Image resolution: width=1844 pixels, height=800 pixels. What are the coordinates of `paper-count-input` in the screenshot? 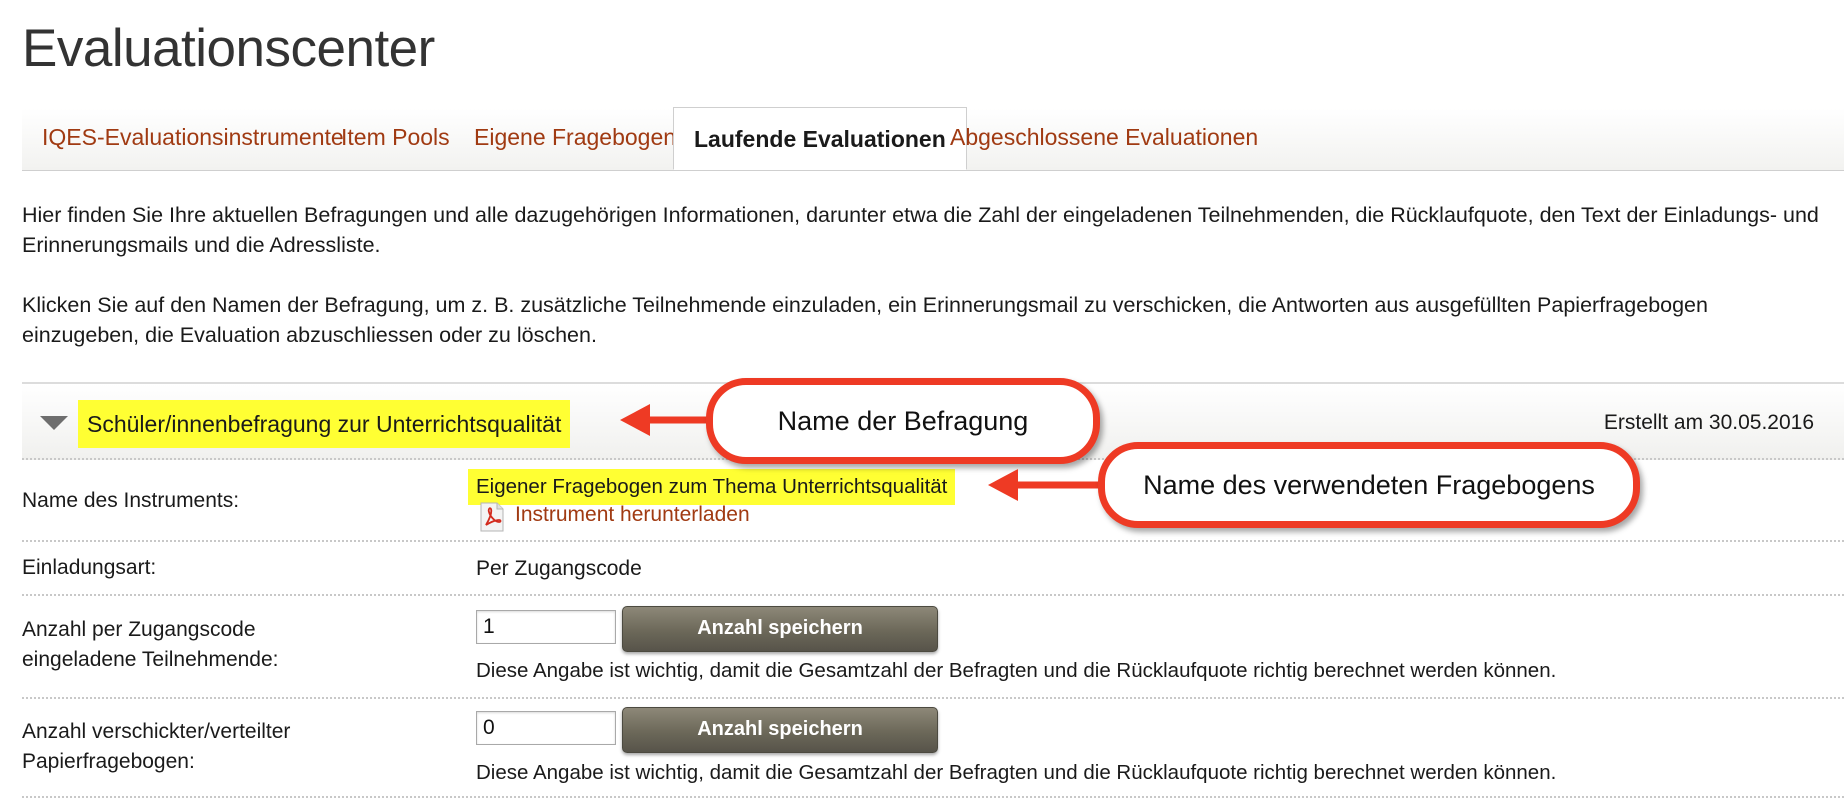 It's located at (546, 728).